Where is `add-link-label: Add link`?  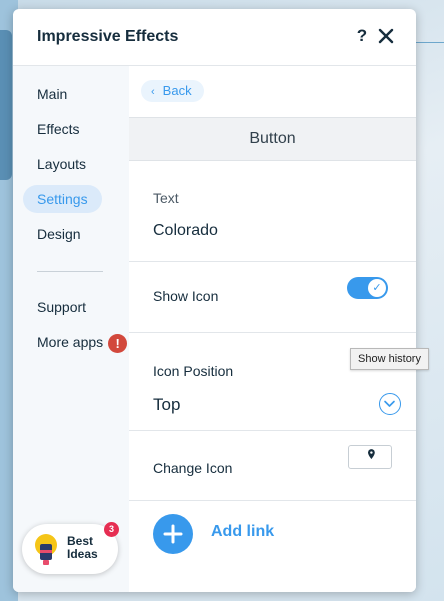 add-link-label: Add link is located at coordinates (242, 532).